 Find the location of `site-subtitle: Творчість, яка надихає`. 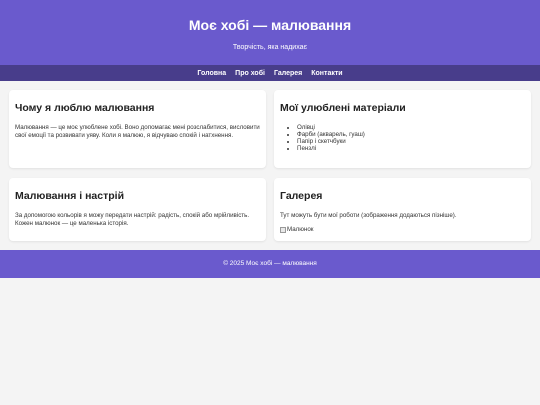

site-subtitle: Творчість, яка надихає is located at coordinates (270, 47).